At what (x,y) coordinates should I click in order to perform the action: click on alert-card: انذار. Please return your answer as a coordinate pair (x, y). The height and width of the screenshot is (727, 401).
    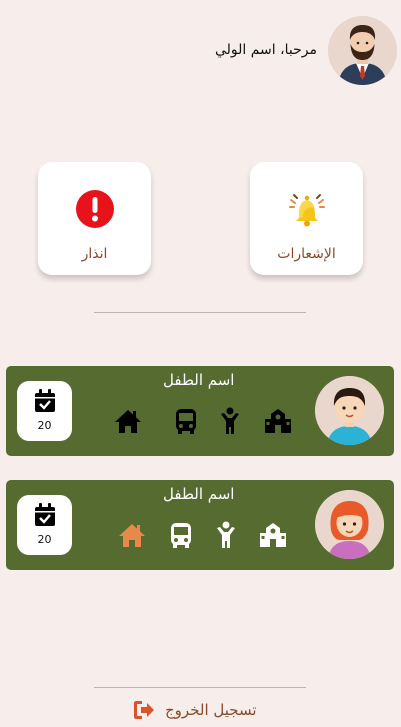
    Looking at the image, I should click on (94, 218).